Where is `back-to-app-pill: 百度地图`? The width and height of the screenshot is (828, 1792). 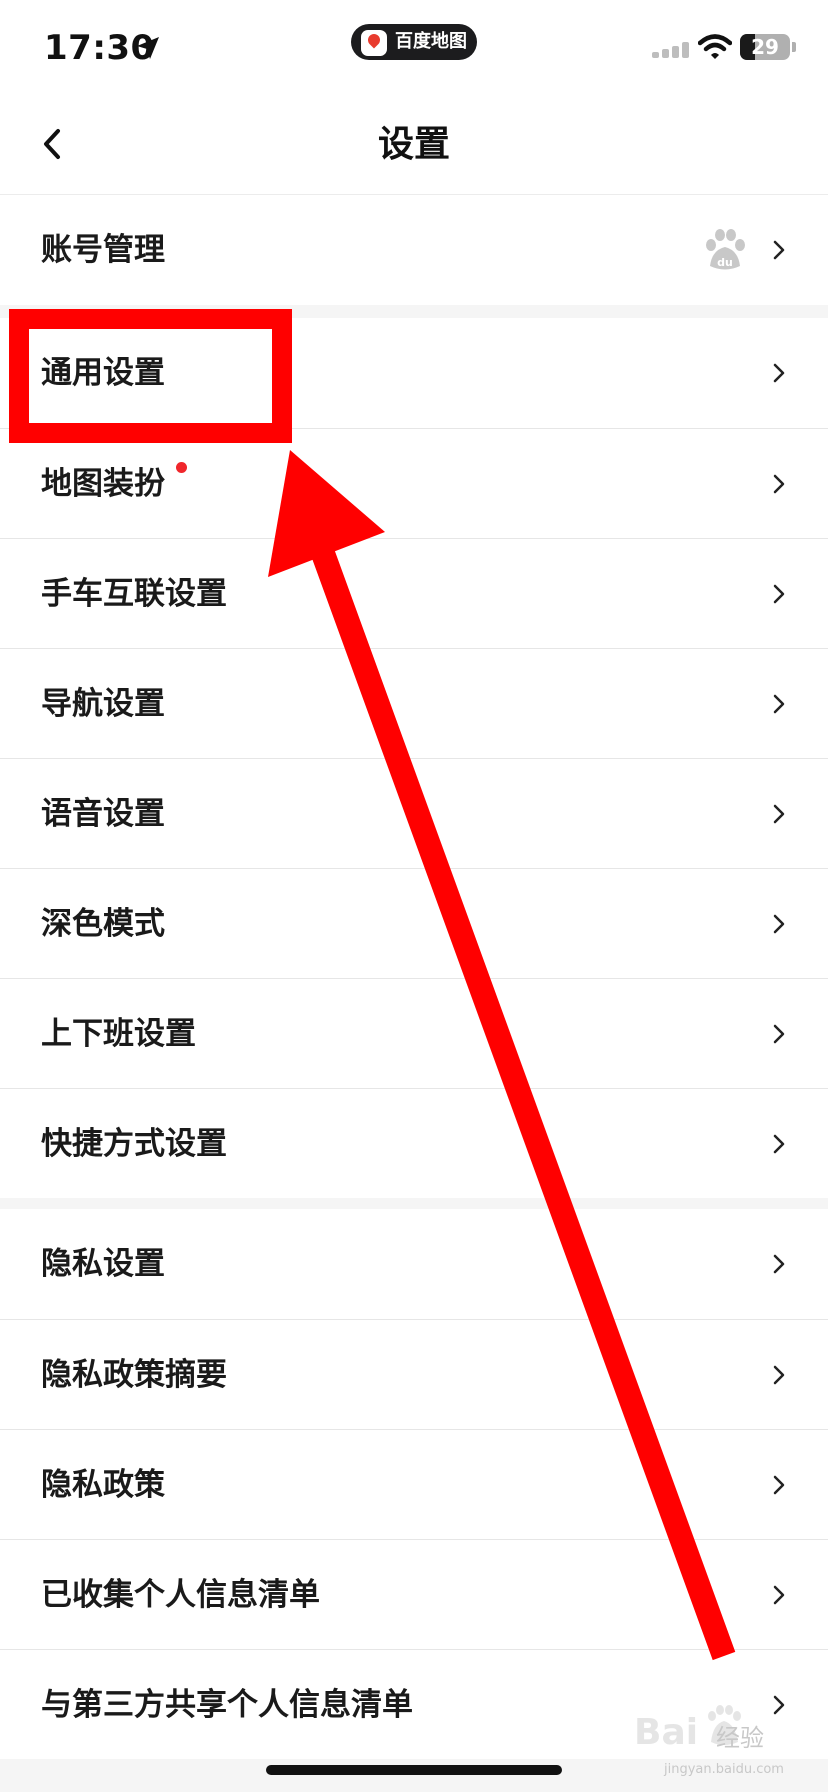 back-to-app-pill: 百度地图 is located at coordinates (414, 42).